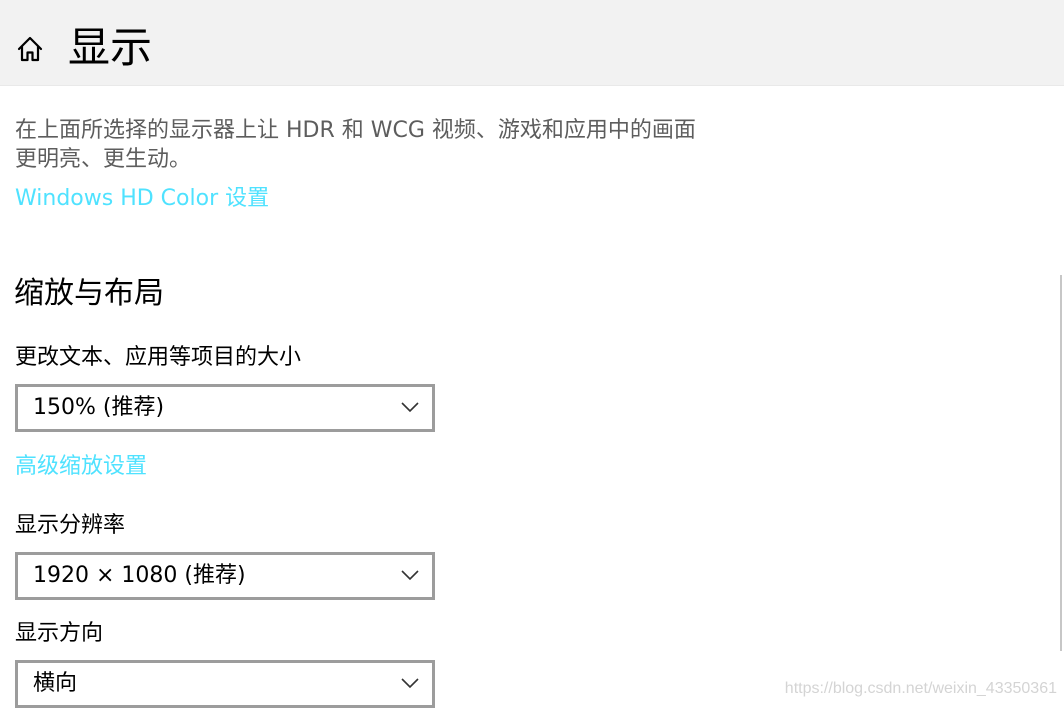 This screenshot has width=1064, height=708. I want to click on home-icon, so click(30, 49).